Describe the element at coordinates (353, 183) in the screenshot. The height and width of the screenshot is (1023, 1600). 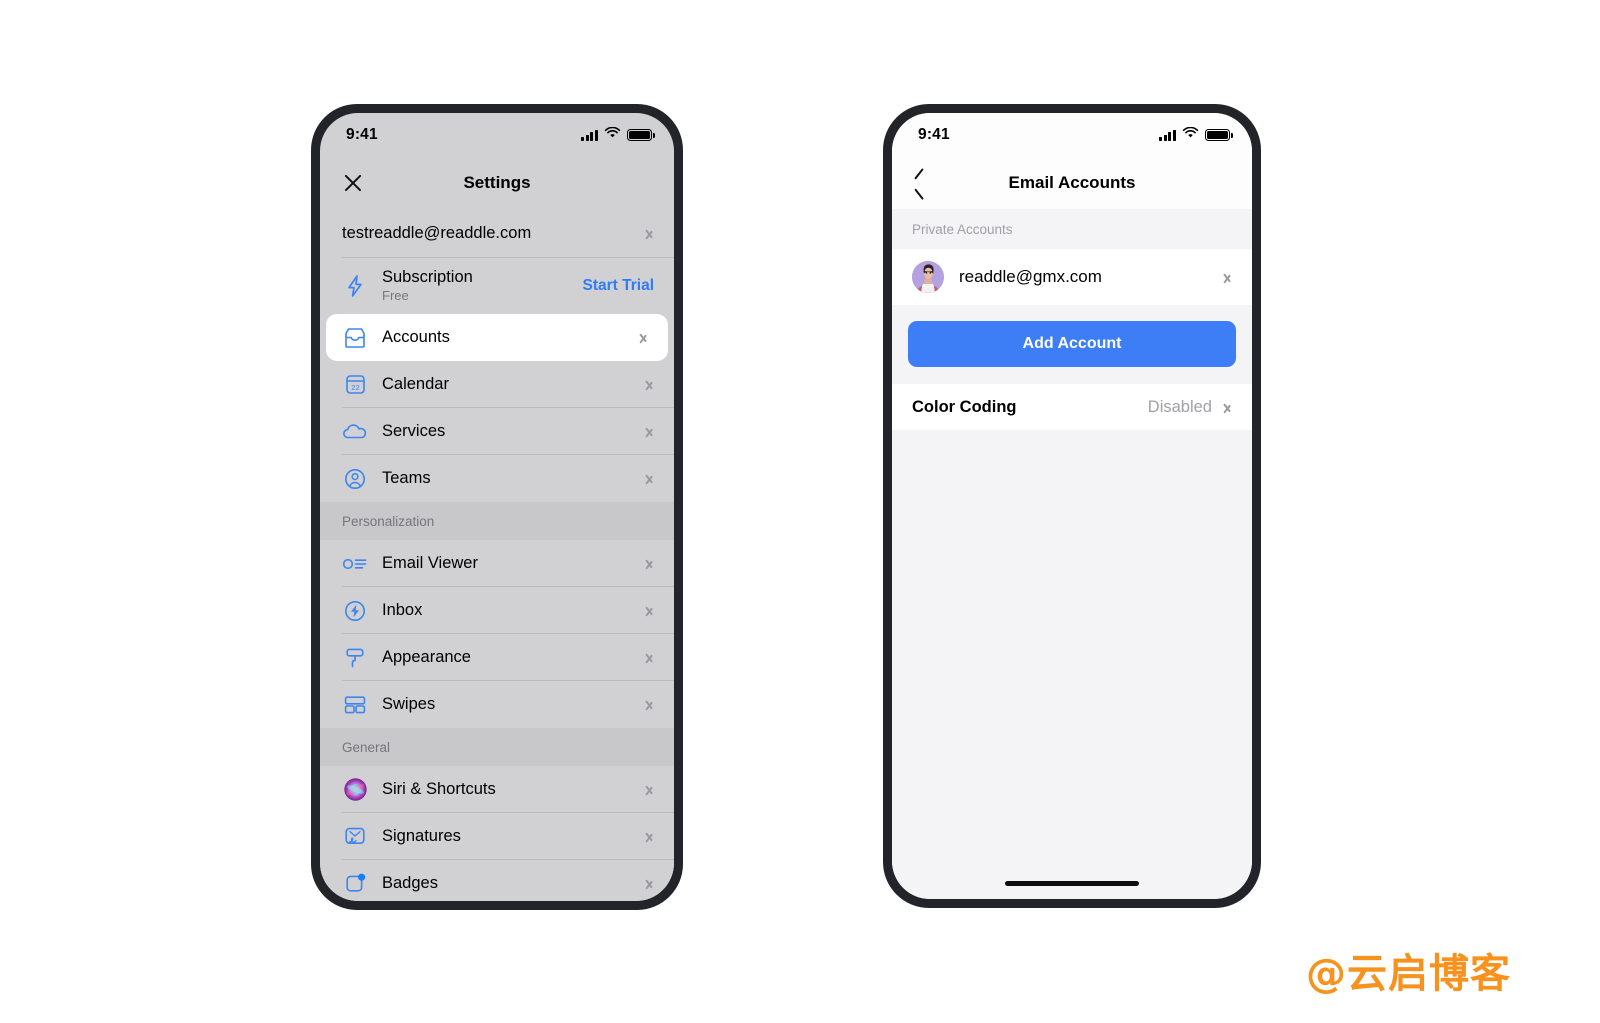
I see `close-icon` at that location.